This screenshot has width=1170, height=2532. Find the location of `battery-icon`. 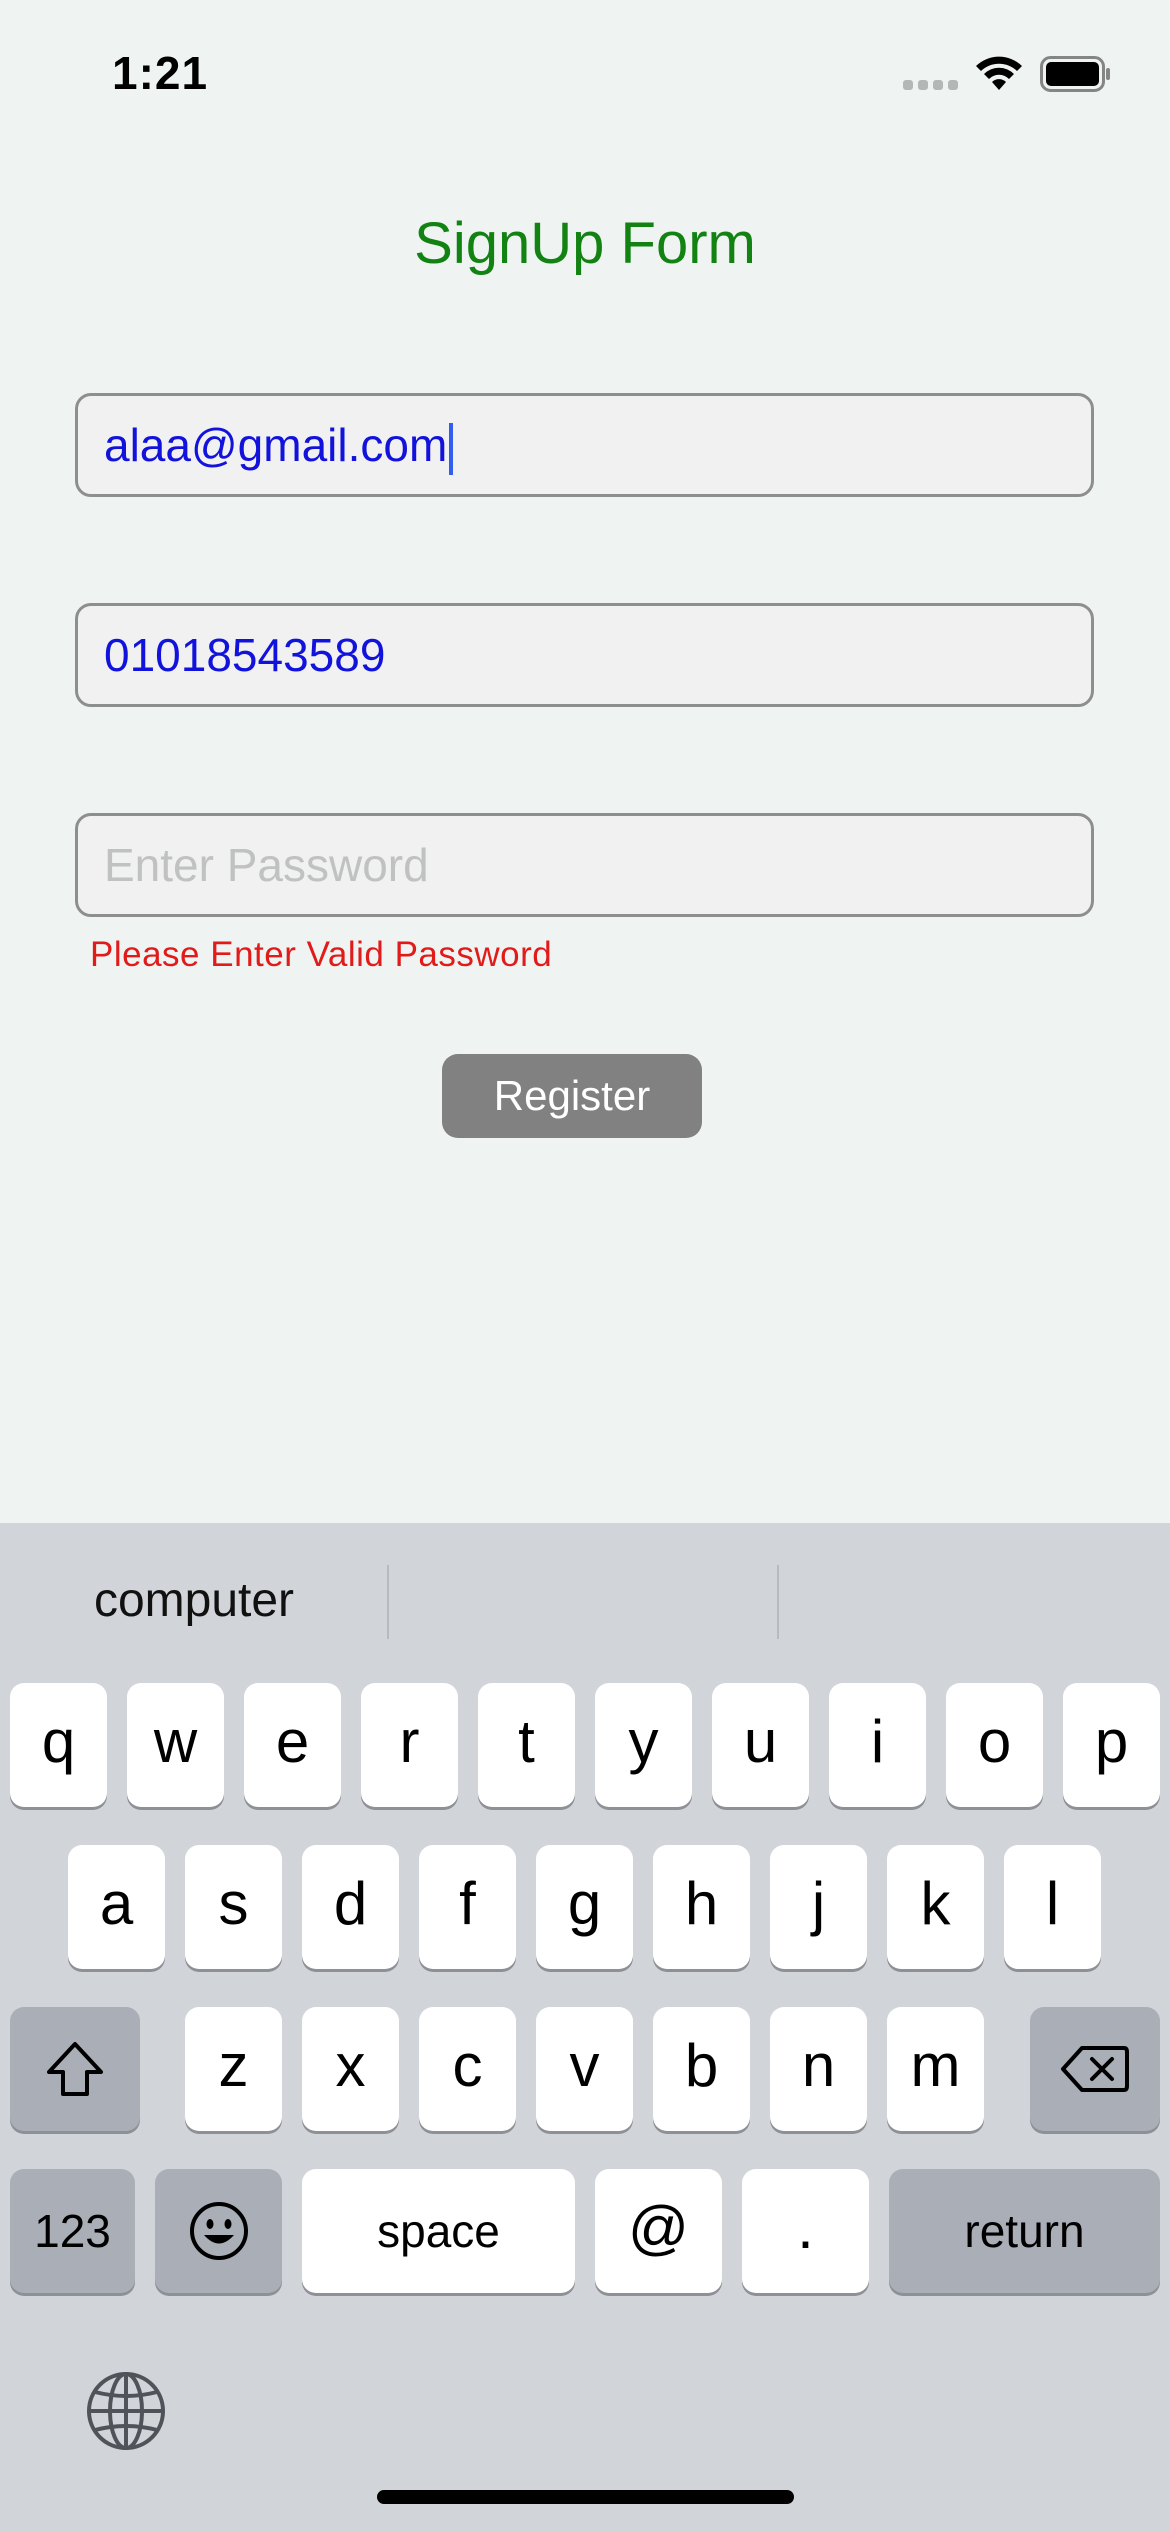

battery-icon is located at coordinates (1075, 74).